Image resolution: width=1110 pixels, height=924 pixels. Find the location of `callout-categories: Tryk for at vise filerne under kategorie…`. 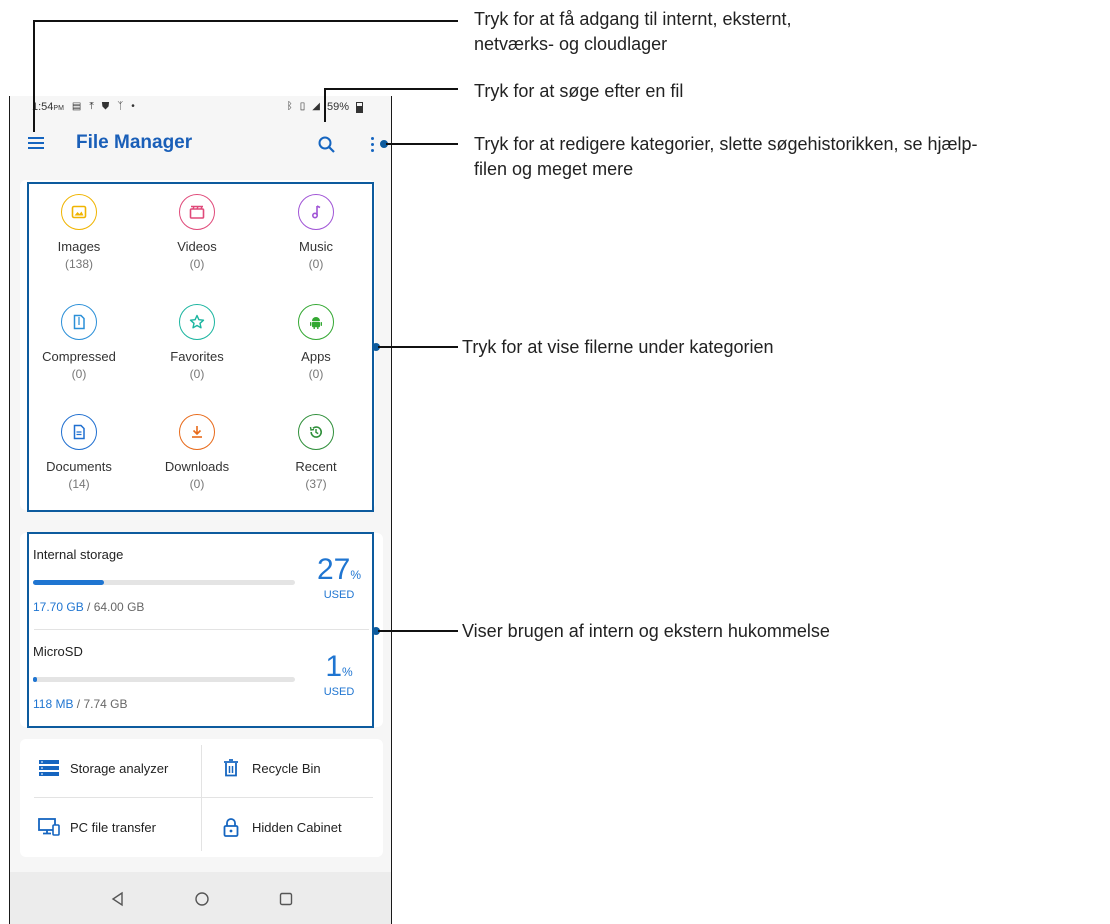

callout-categories: Tryk for at vise filerne under kategorie… is located at coordinates (618, 347).